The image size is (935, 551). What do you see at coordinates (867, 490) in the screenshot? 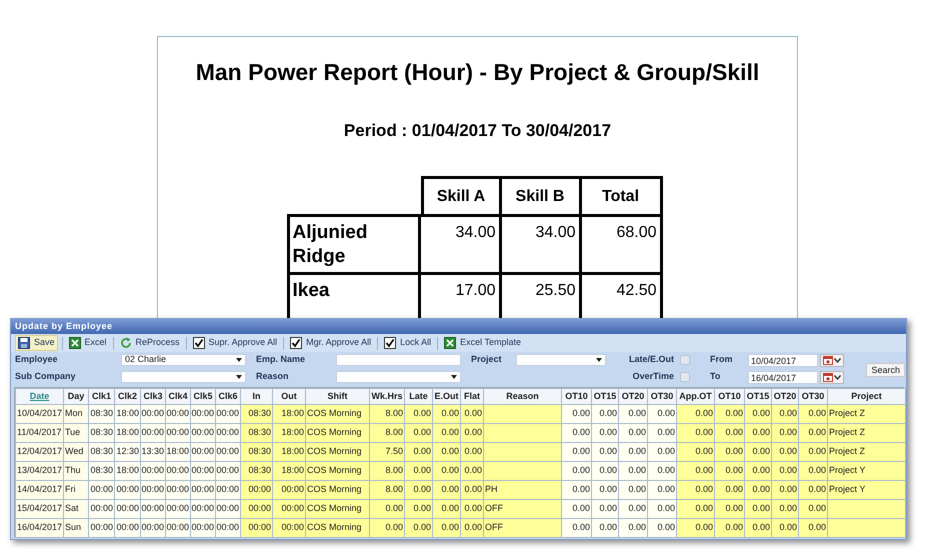
I see `table-cell: Project Y` at bounding box center [867, 490].